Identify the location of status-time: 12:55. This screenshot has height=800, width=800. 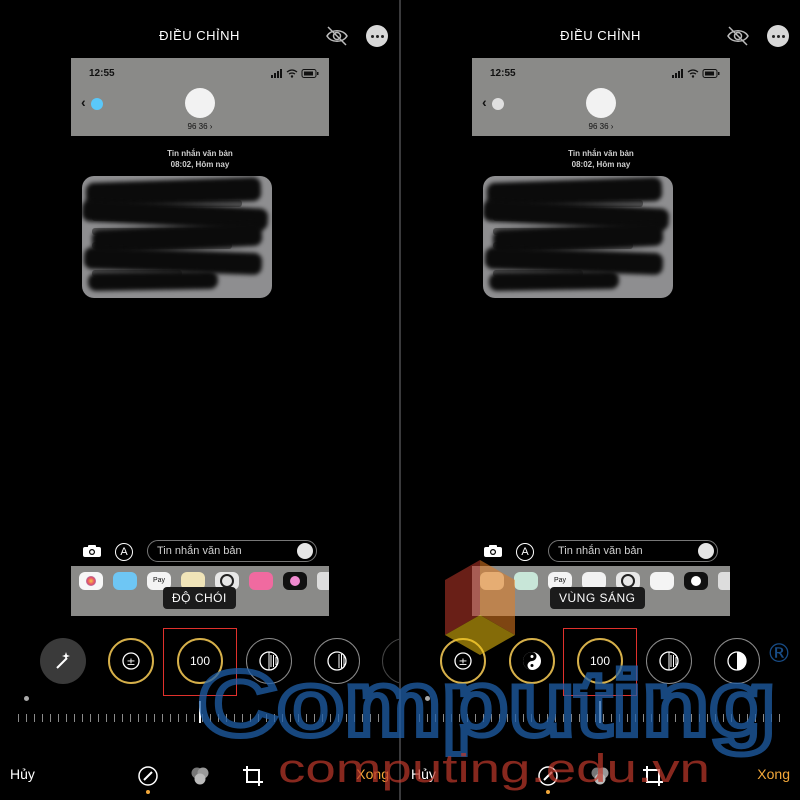
(503, 73).